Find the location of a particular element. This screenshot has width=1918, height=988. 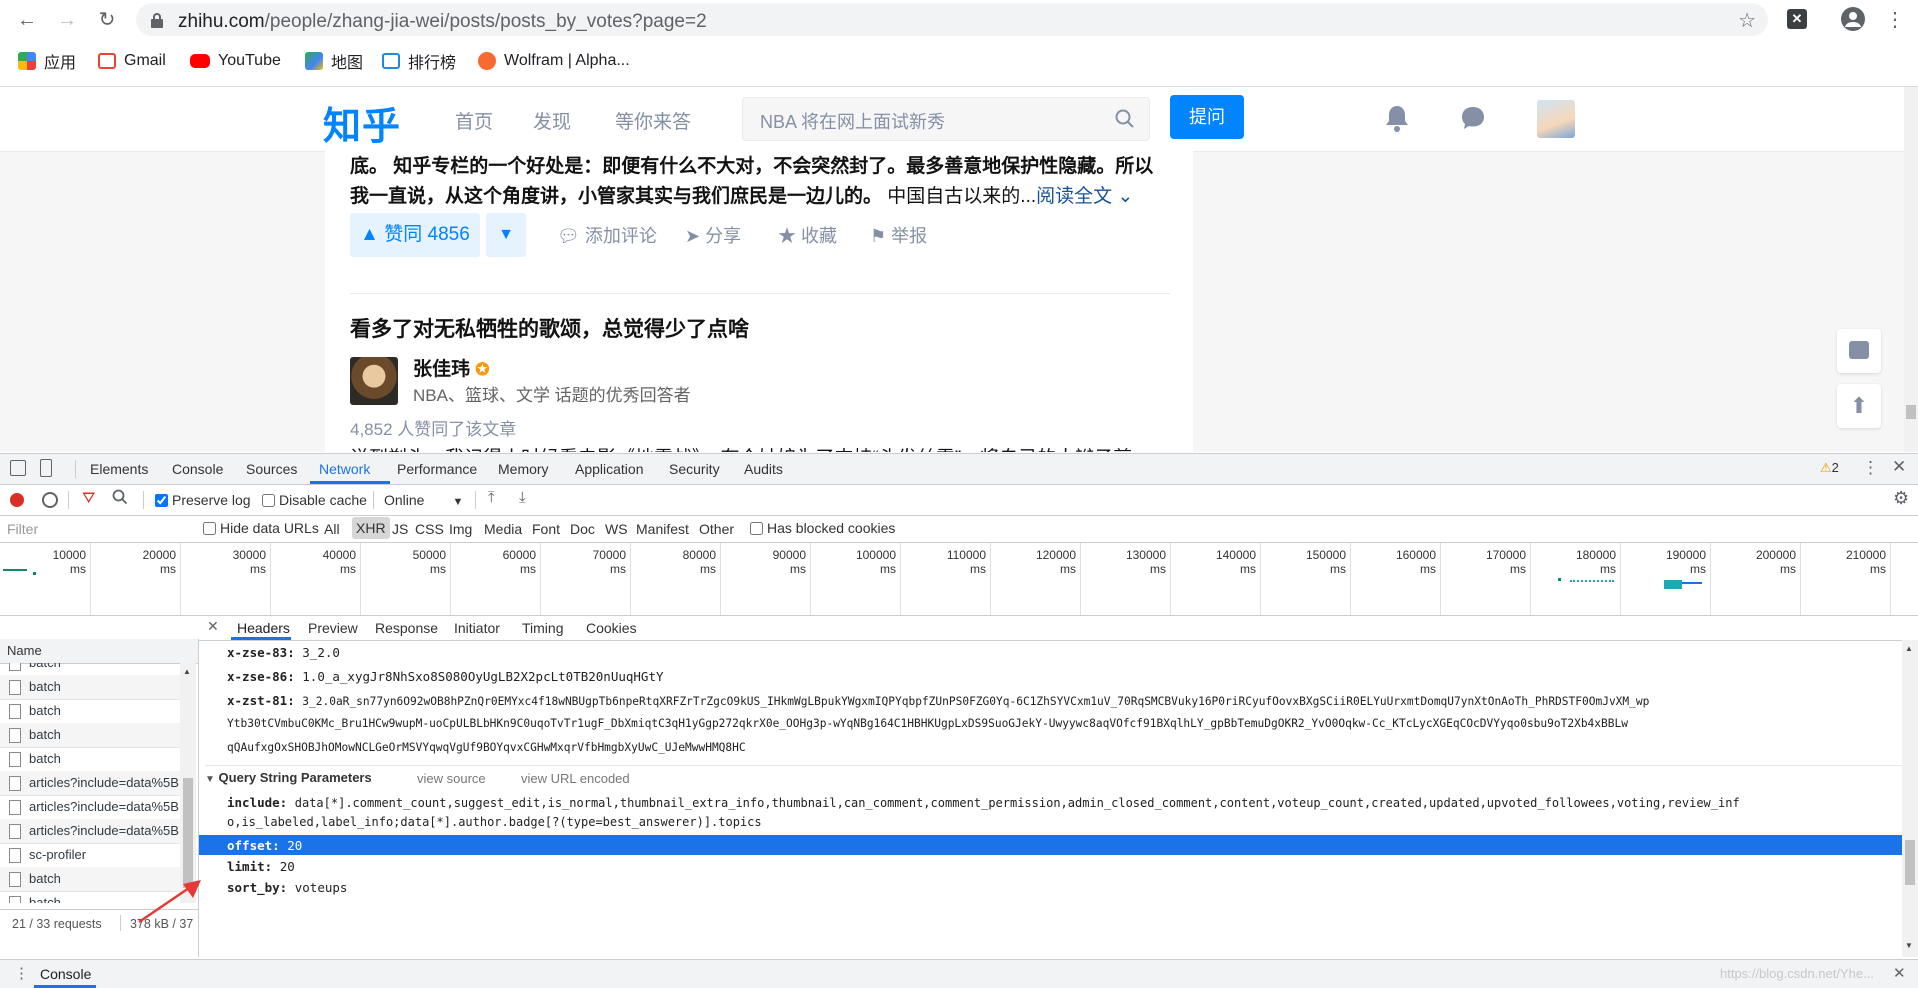

bookmark-maps: 地图 is located at coordinates (334, 61).